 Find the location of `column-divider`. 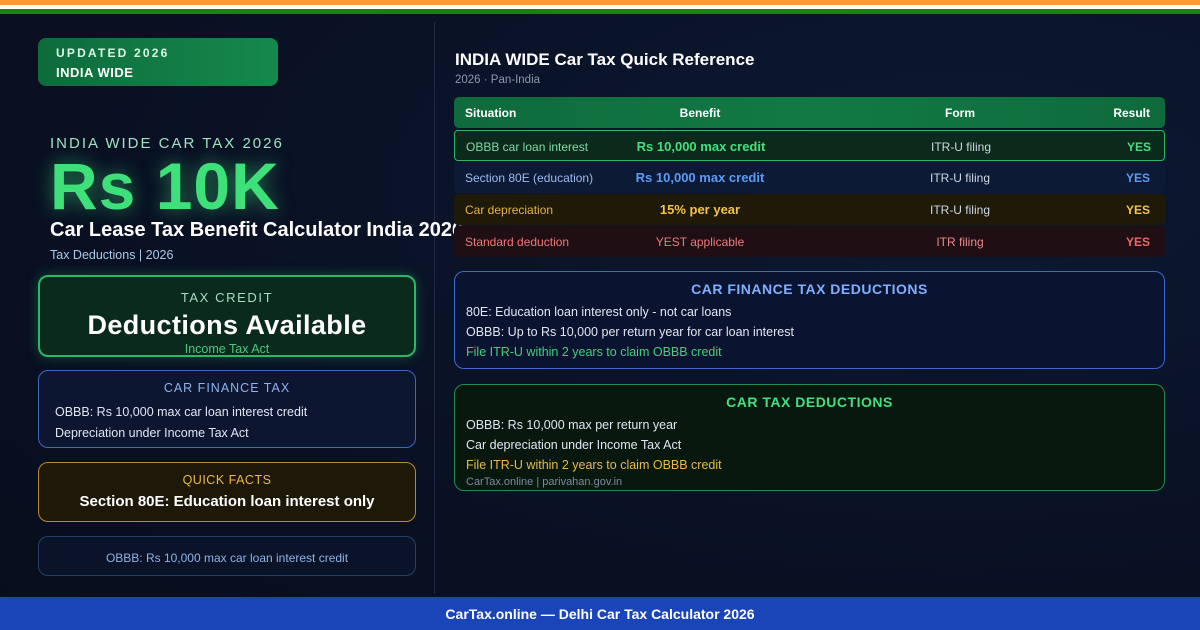

column-divider is located at coordinates (434, 308).